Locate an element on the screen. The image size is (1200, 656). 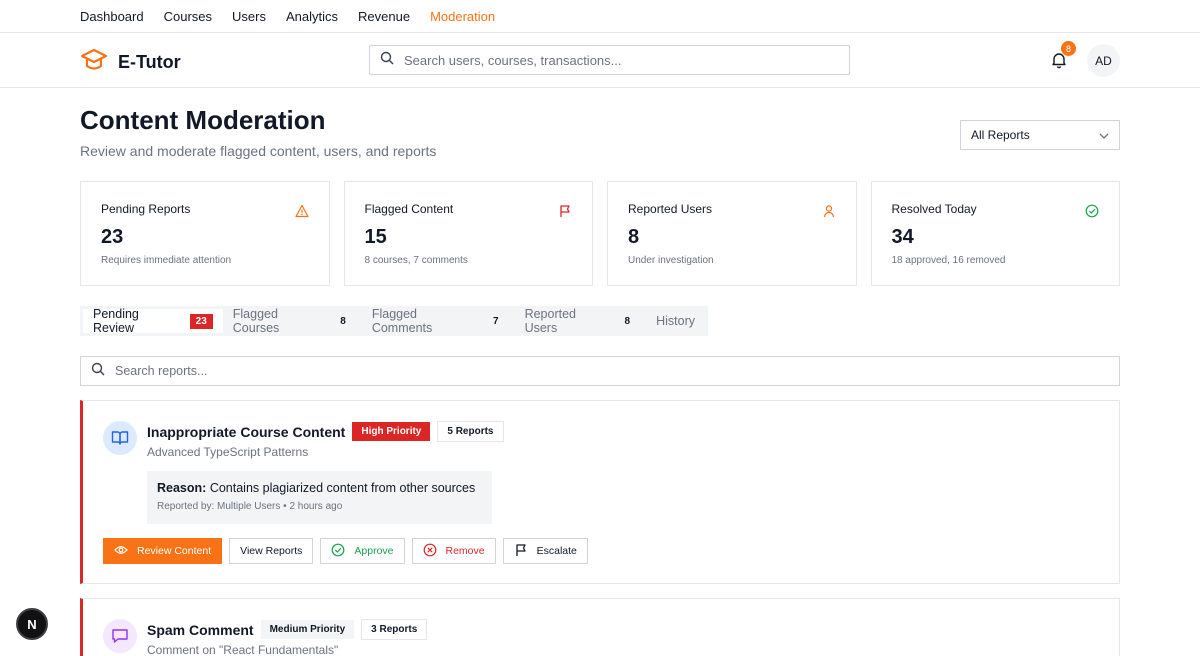
approve-button: Approve is located at coordinates (362, 551).